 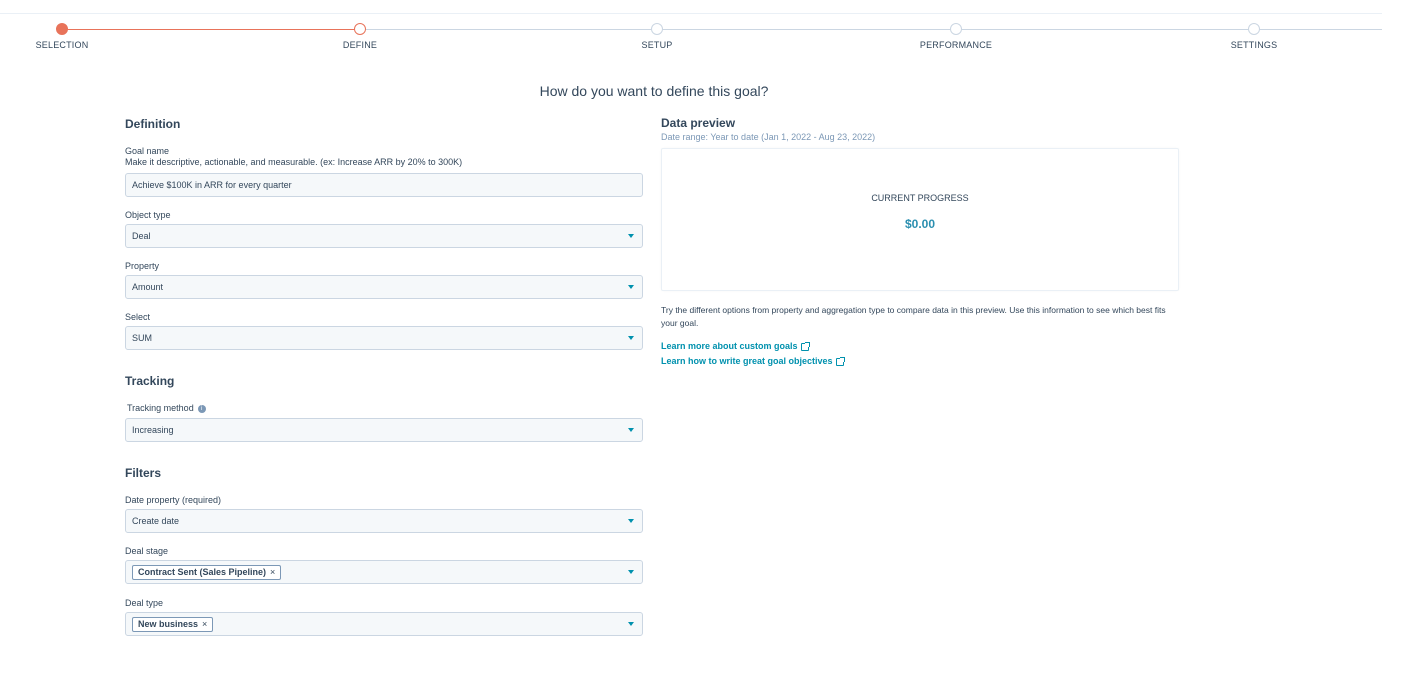 What do you see at coordinates (147, 151) in the screenshot?
I see `goal-name-label: Goal name` at bounding box center [147, 151].